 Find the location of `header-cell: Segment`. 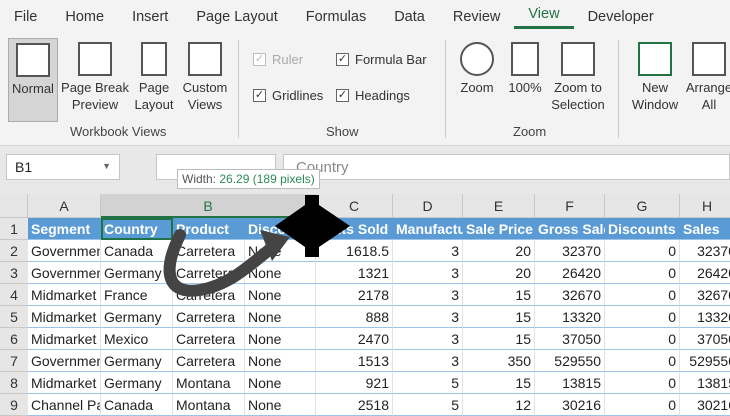

header-cell: Segment is located at coordinates (64, 229).